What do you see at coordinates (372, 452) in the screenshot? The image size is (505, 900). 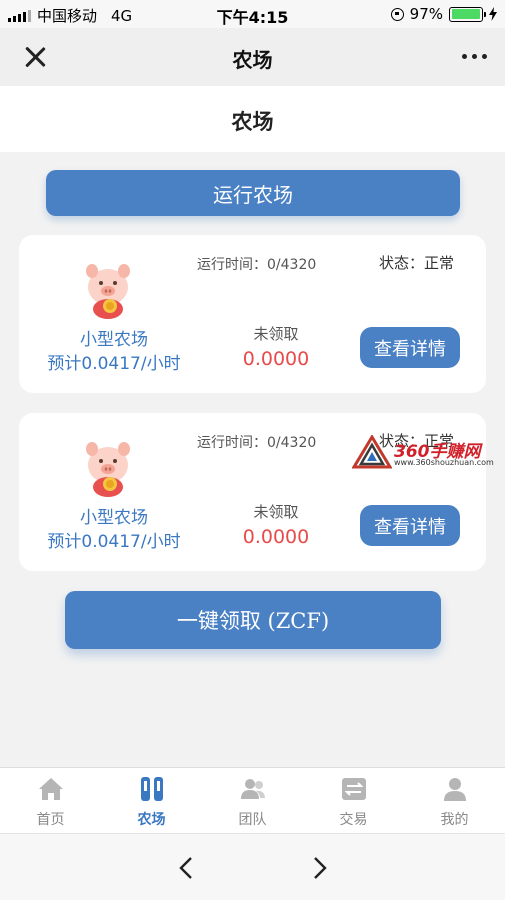 I see `watermark-triangle-icon` at bounding box center [372, 452].